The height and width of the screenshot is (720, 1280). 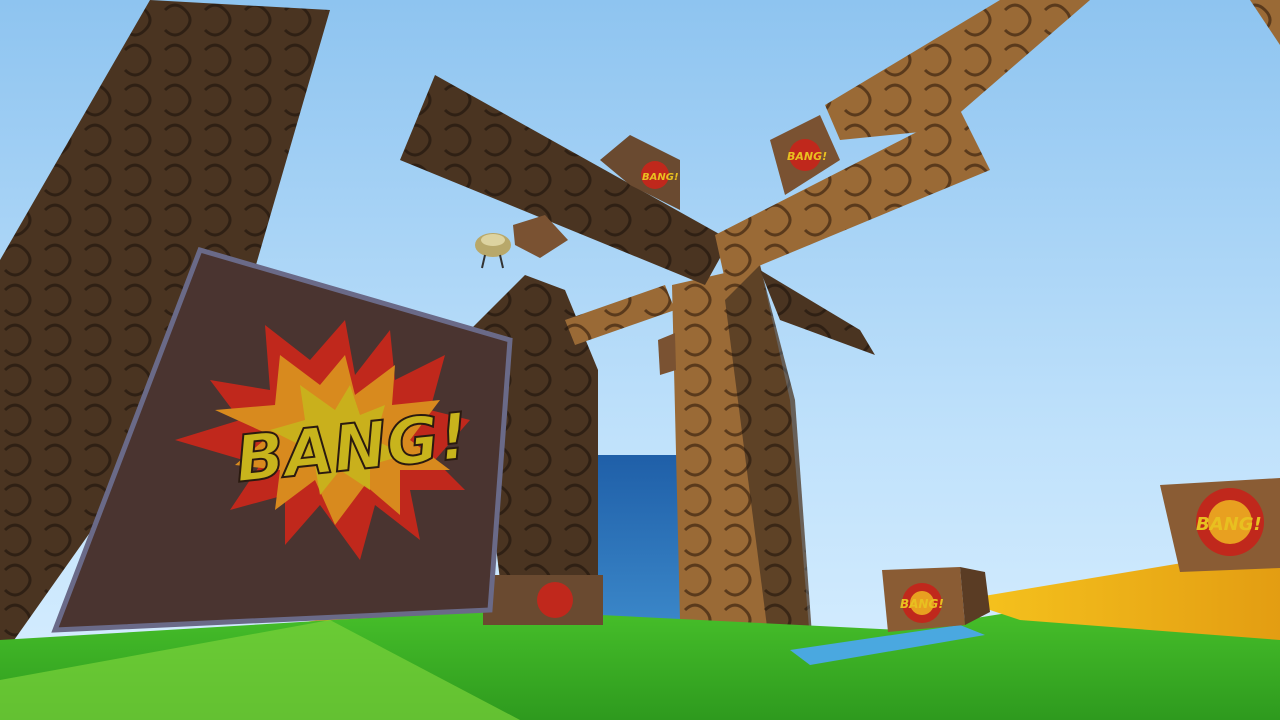 What do you see at coordinates (660, 177) in the screenshot?
I see `crate-floating-1-label: BANG!` at bounding box center [660, 177].